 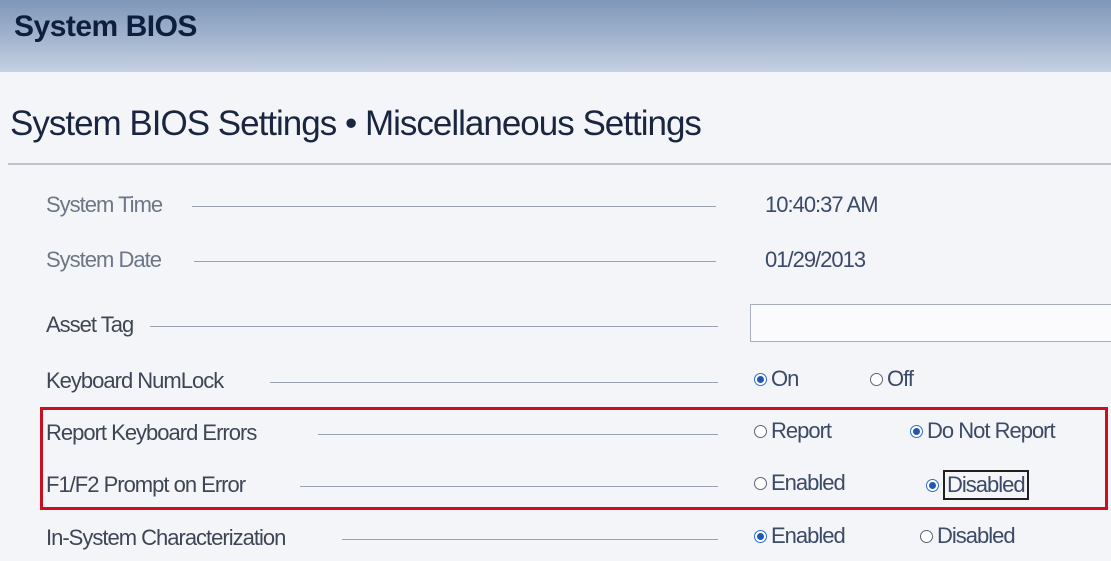 What do you see at coordinates (900, 378) in the screenshot?
I see `numlock-off-label: Off` at bounding box center [900, 378].